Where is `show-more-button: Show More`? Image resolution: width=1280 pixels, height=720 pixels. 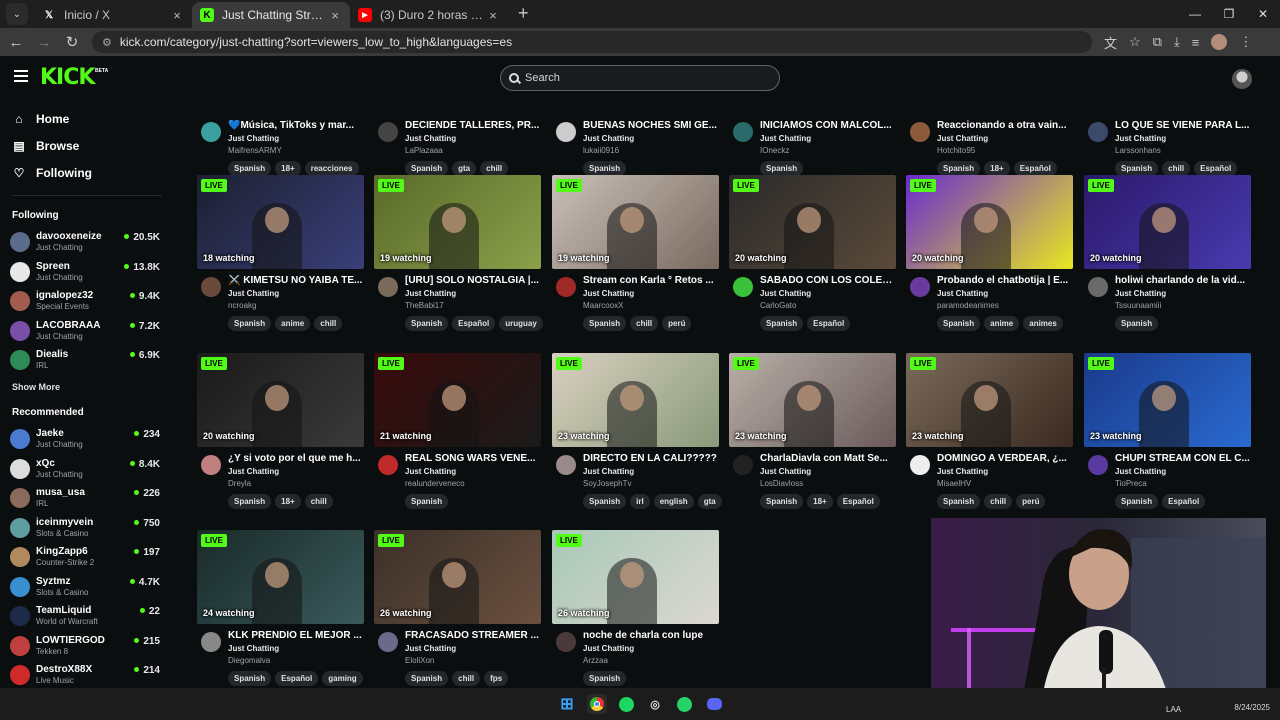 show-more-button: Show More is located at coordinates (36, 387).